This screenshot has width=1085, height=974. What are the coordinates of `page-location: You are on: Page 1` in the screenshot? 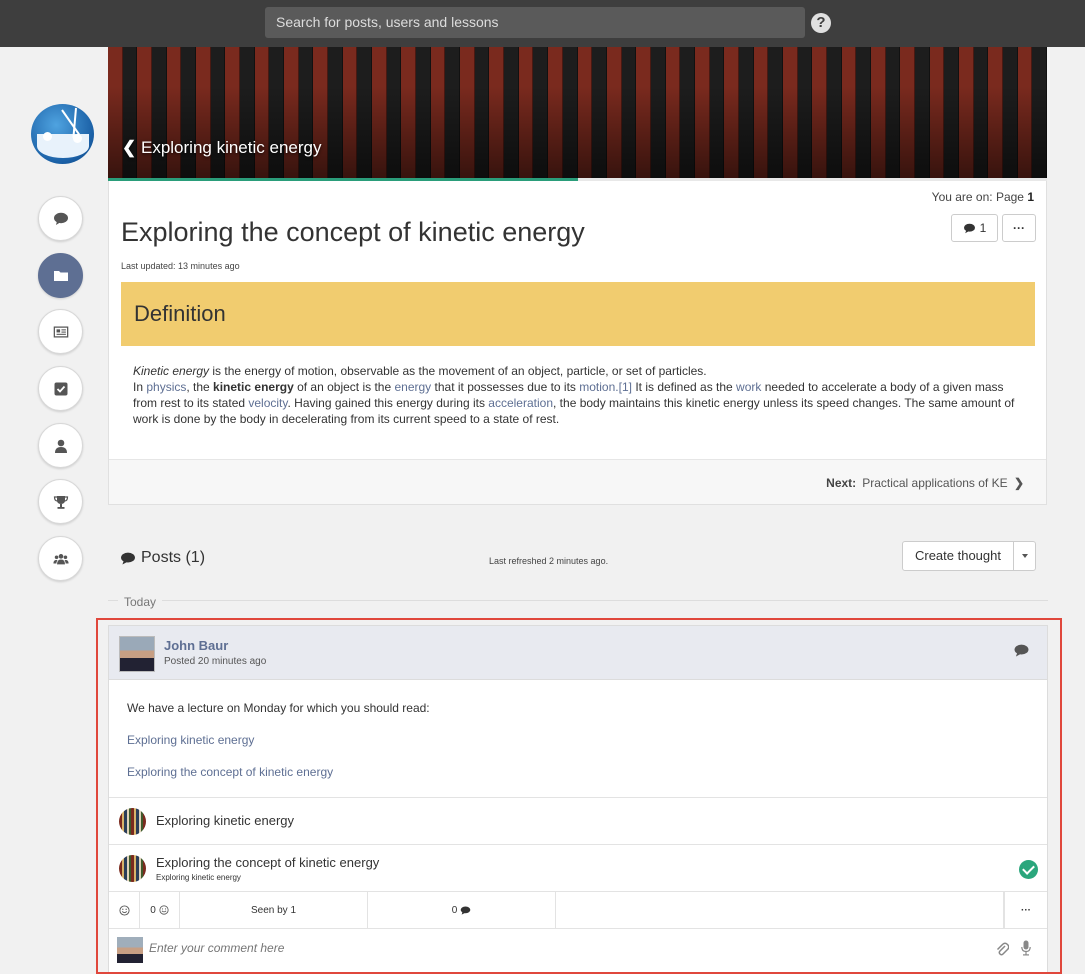 It's located at (983, 197).